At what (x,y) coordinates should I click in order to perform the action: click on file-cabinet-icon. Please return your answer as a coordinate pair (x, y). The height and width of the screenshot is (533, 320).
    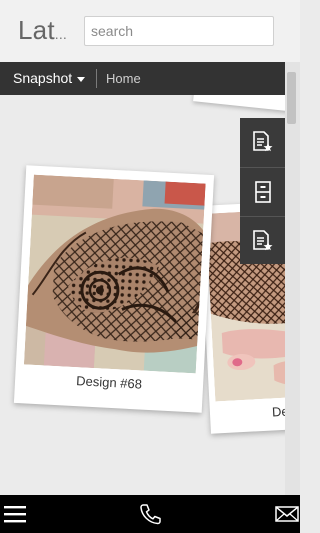
    Looking at the image, I should click on (262, 192).